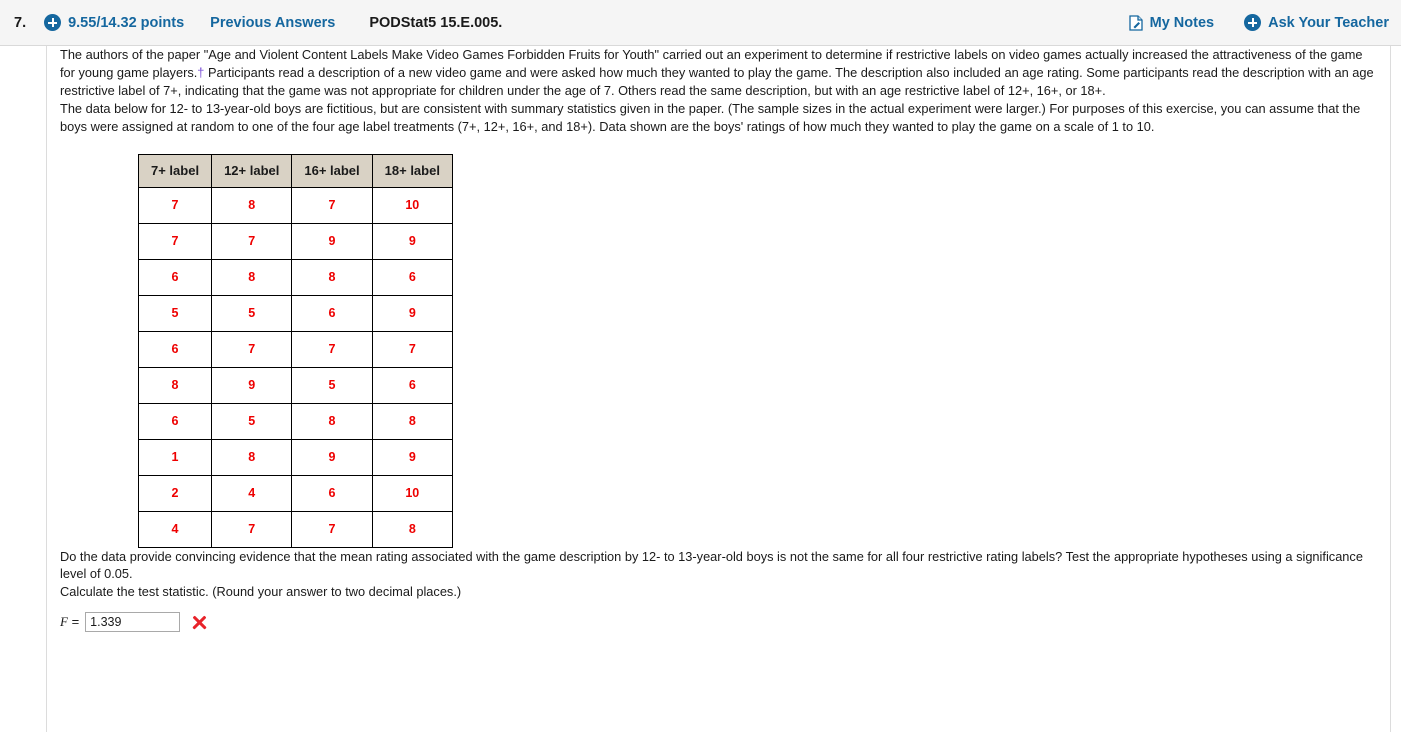 This screenshot has width=1401, height=732. Describe the element at coordinates (1182, 22) in the screenshot. I see `my-notes-label: My Notes` at that location.